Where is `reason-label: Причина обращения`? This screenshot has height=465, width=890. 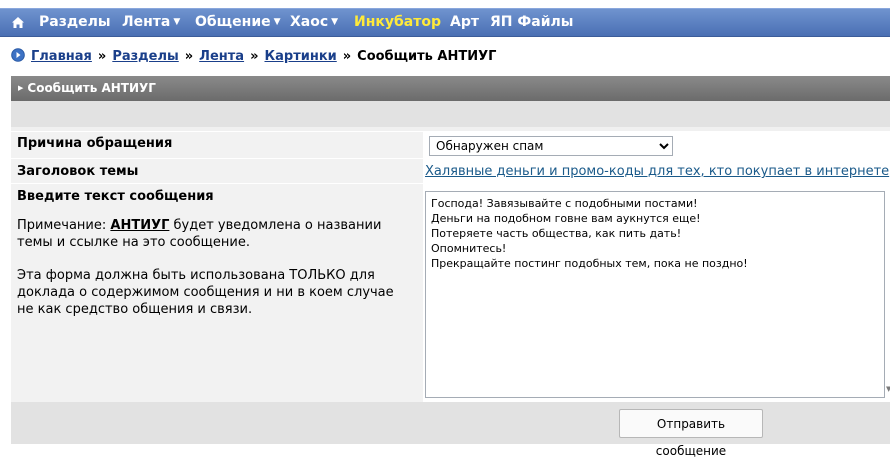
reason-label: Причина обращения is located at coordinates (95, 143).